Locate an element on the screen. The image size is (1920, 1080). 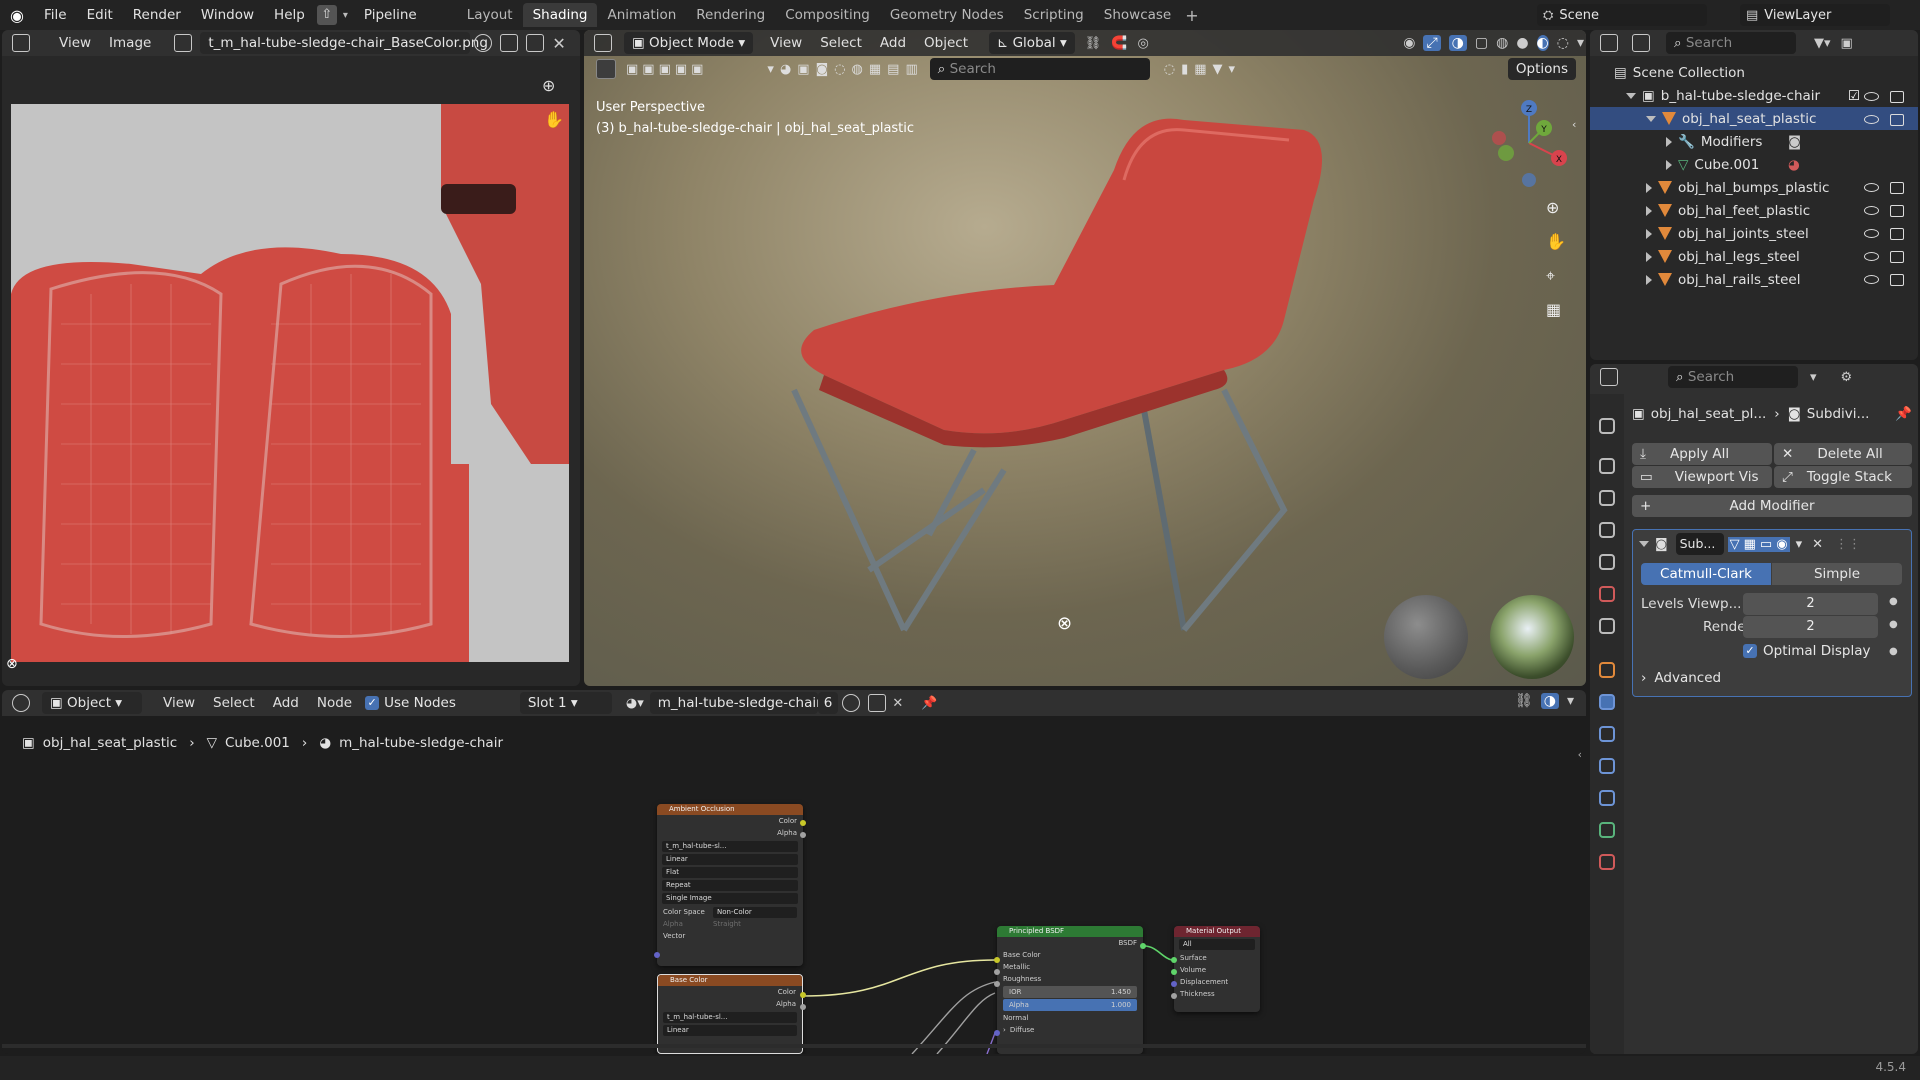
collapse-icon is located at coordinates (1644, 544).